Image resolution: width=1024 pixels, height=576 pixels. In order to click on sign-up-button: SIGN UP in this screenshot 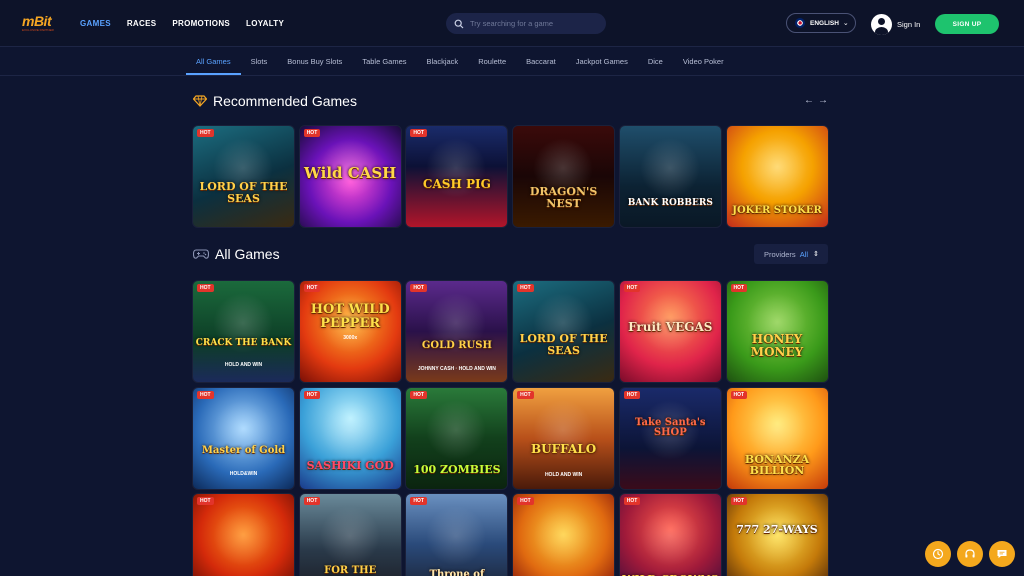, I will do `click(967, 24)`.